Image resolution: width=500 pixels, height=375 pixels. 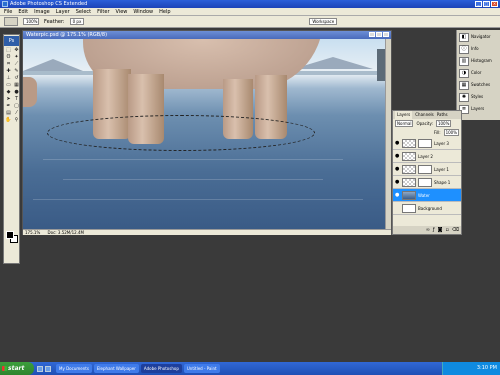 I want to click on menu-filter: Filter, so click(x=103, y=11).